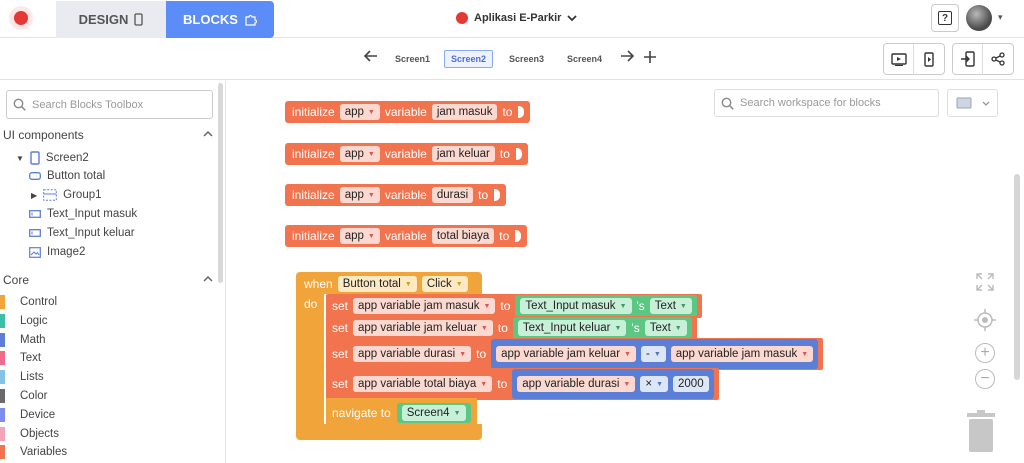 The height and width of the screenshot is (463, 1024). Describe the element at coordinates (1000, 17) in the screenshot. I see `caret-down-icon: ▾` at that location.